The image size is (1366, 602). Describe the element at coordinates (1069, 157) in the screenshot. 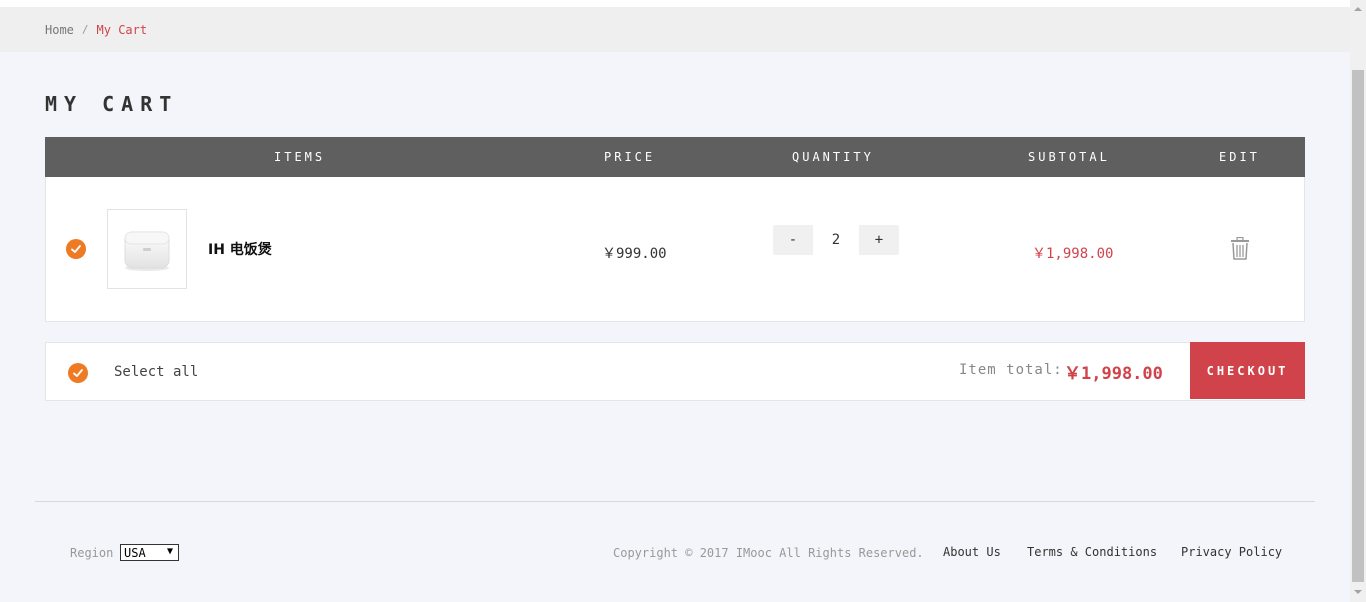

I see `header-subtotal: SUBTOTAL` at that location.